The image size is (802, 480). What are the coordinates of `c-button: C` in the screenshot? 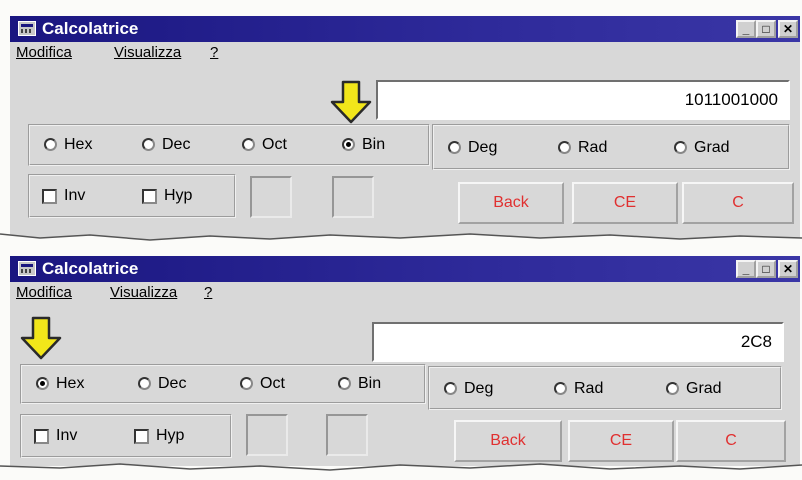 It's located at (738, 203).